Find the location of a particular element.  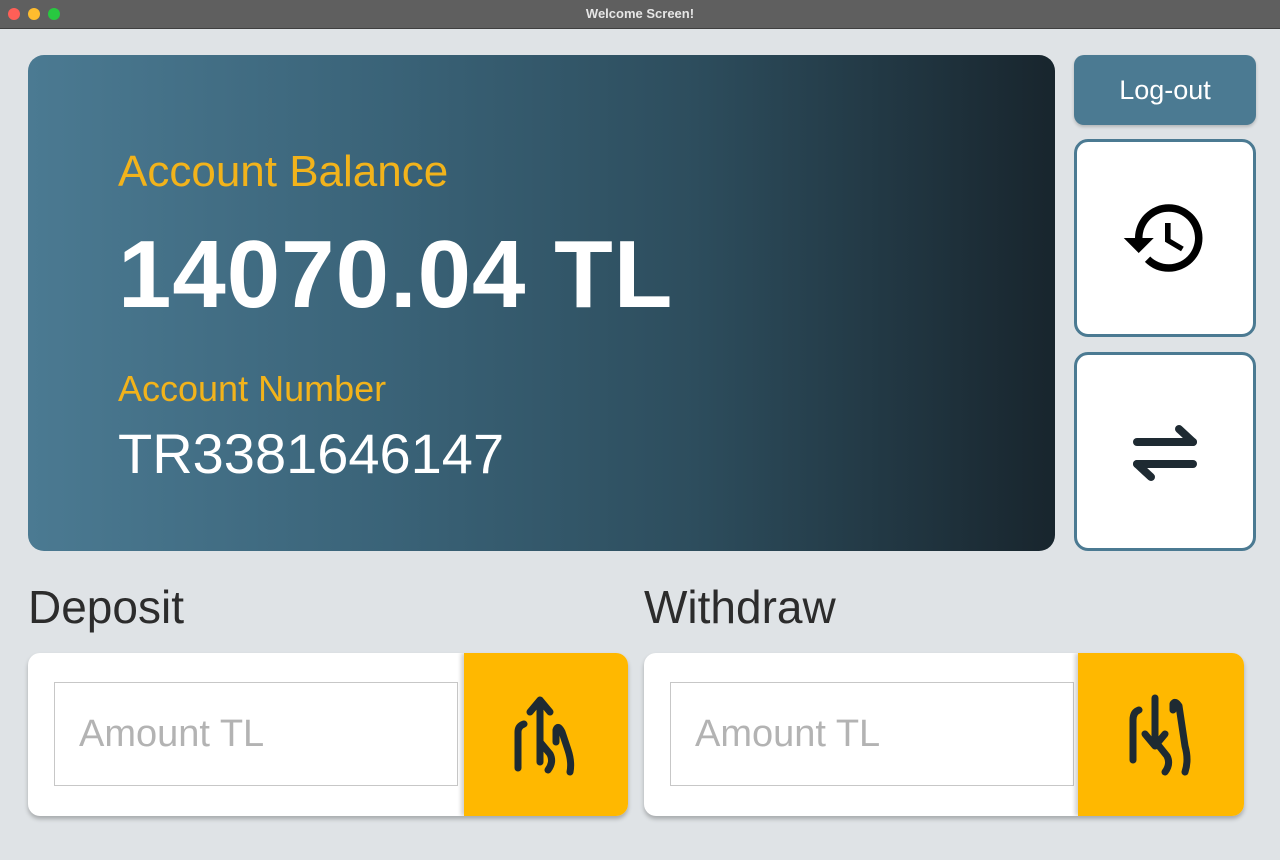

withdraw-panel is located at coordinates (944, 734).